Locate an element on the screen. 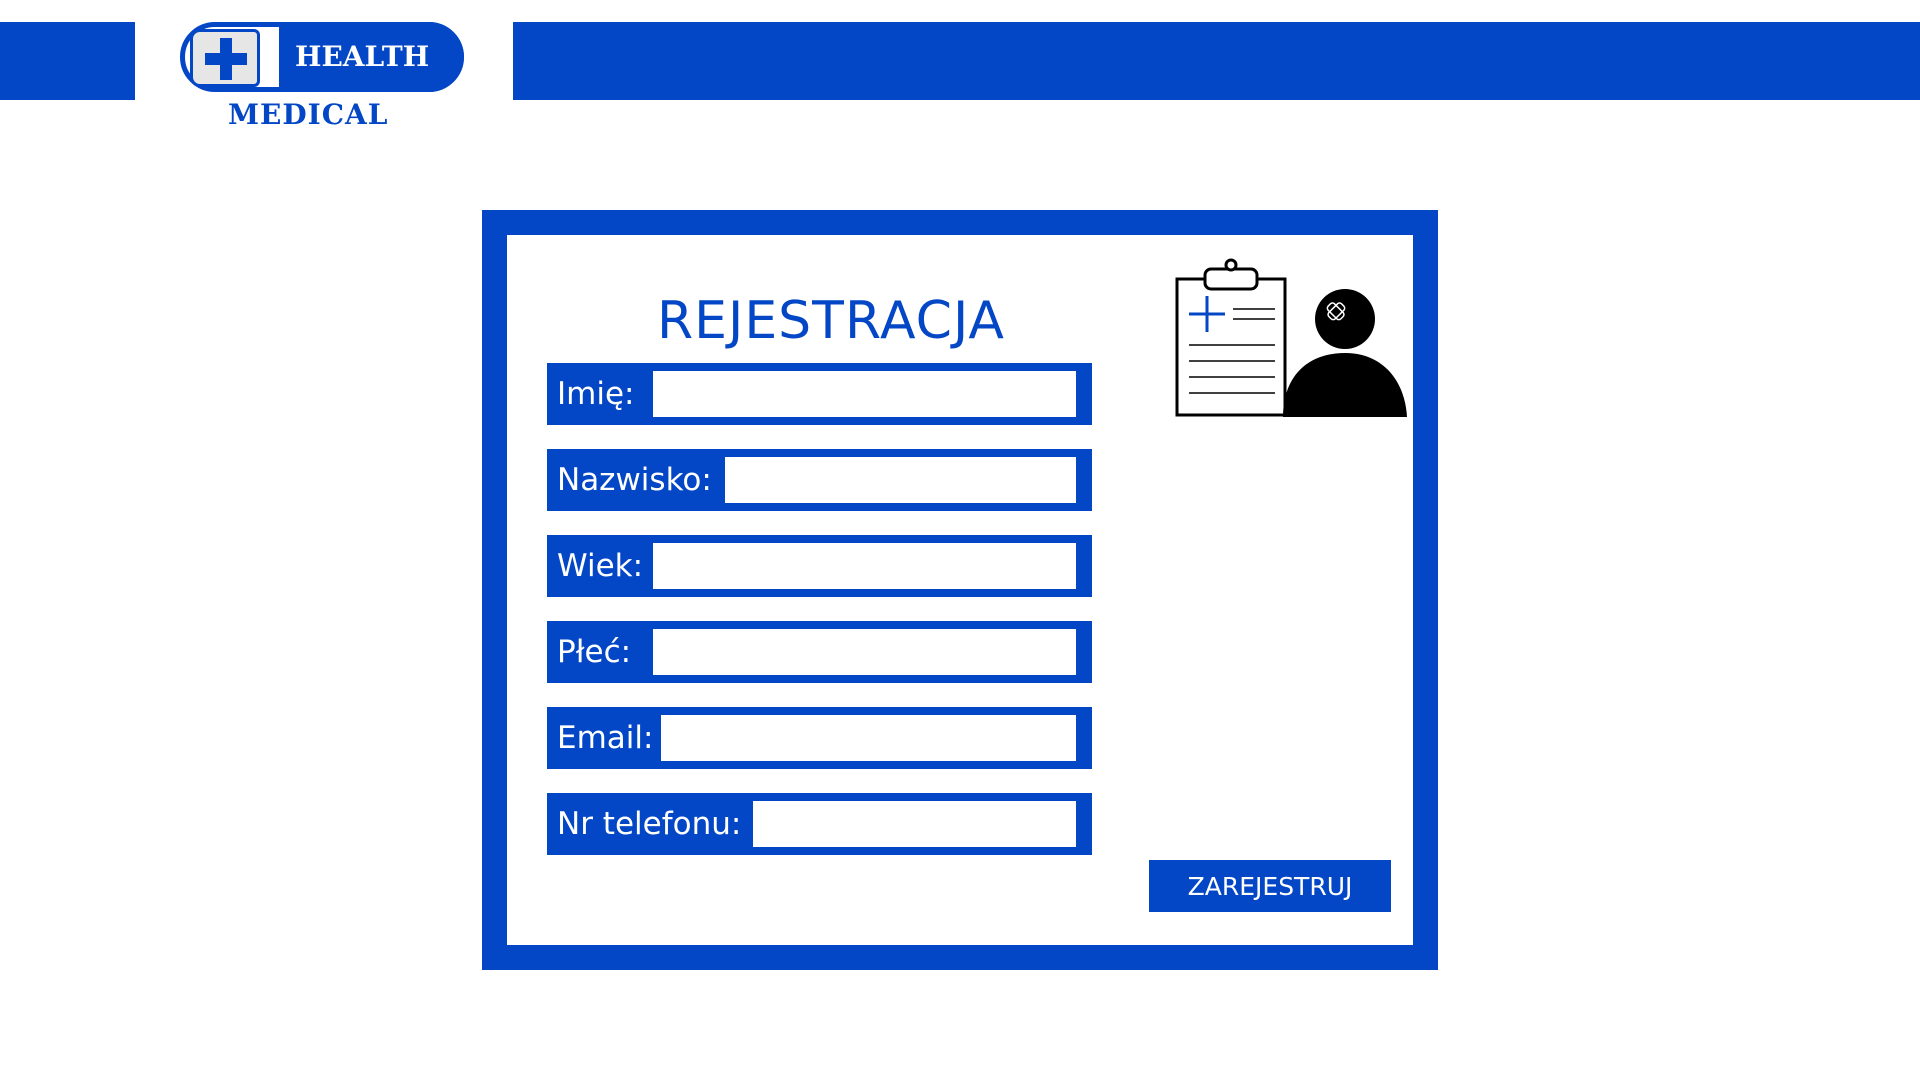 The height and width of the screenshot is (1080, 1920). field-row-email: Email: is located at coordinates (819, 738).